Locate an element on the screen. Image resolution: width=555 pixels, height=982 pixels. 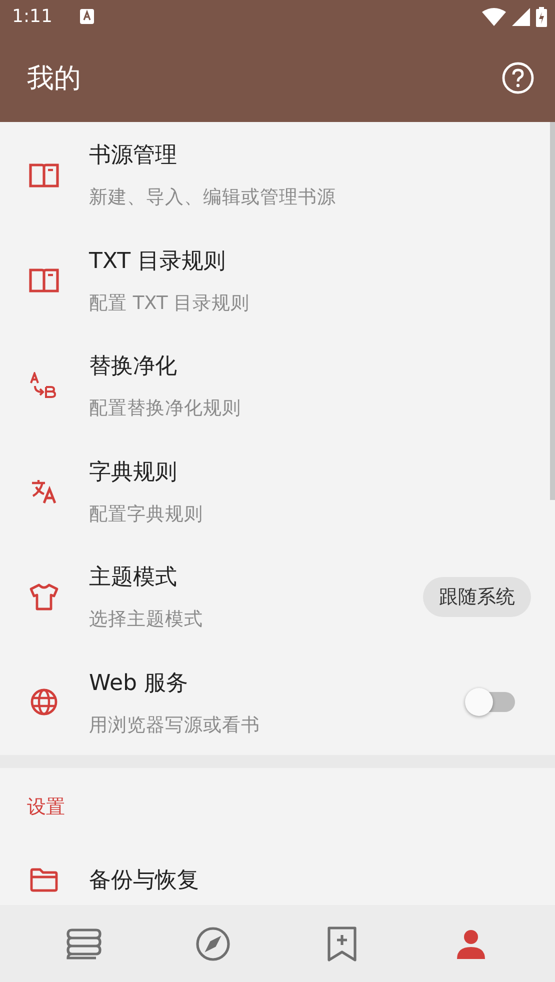
item-subtitle: 配置字典规则 is located at coordinates (146, 514).